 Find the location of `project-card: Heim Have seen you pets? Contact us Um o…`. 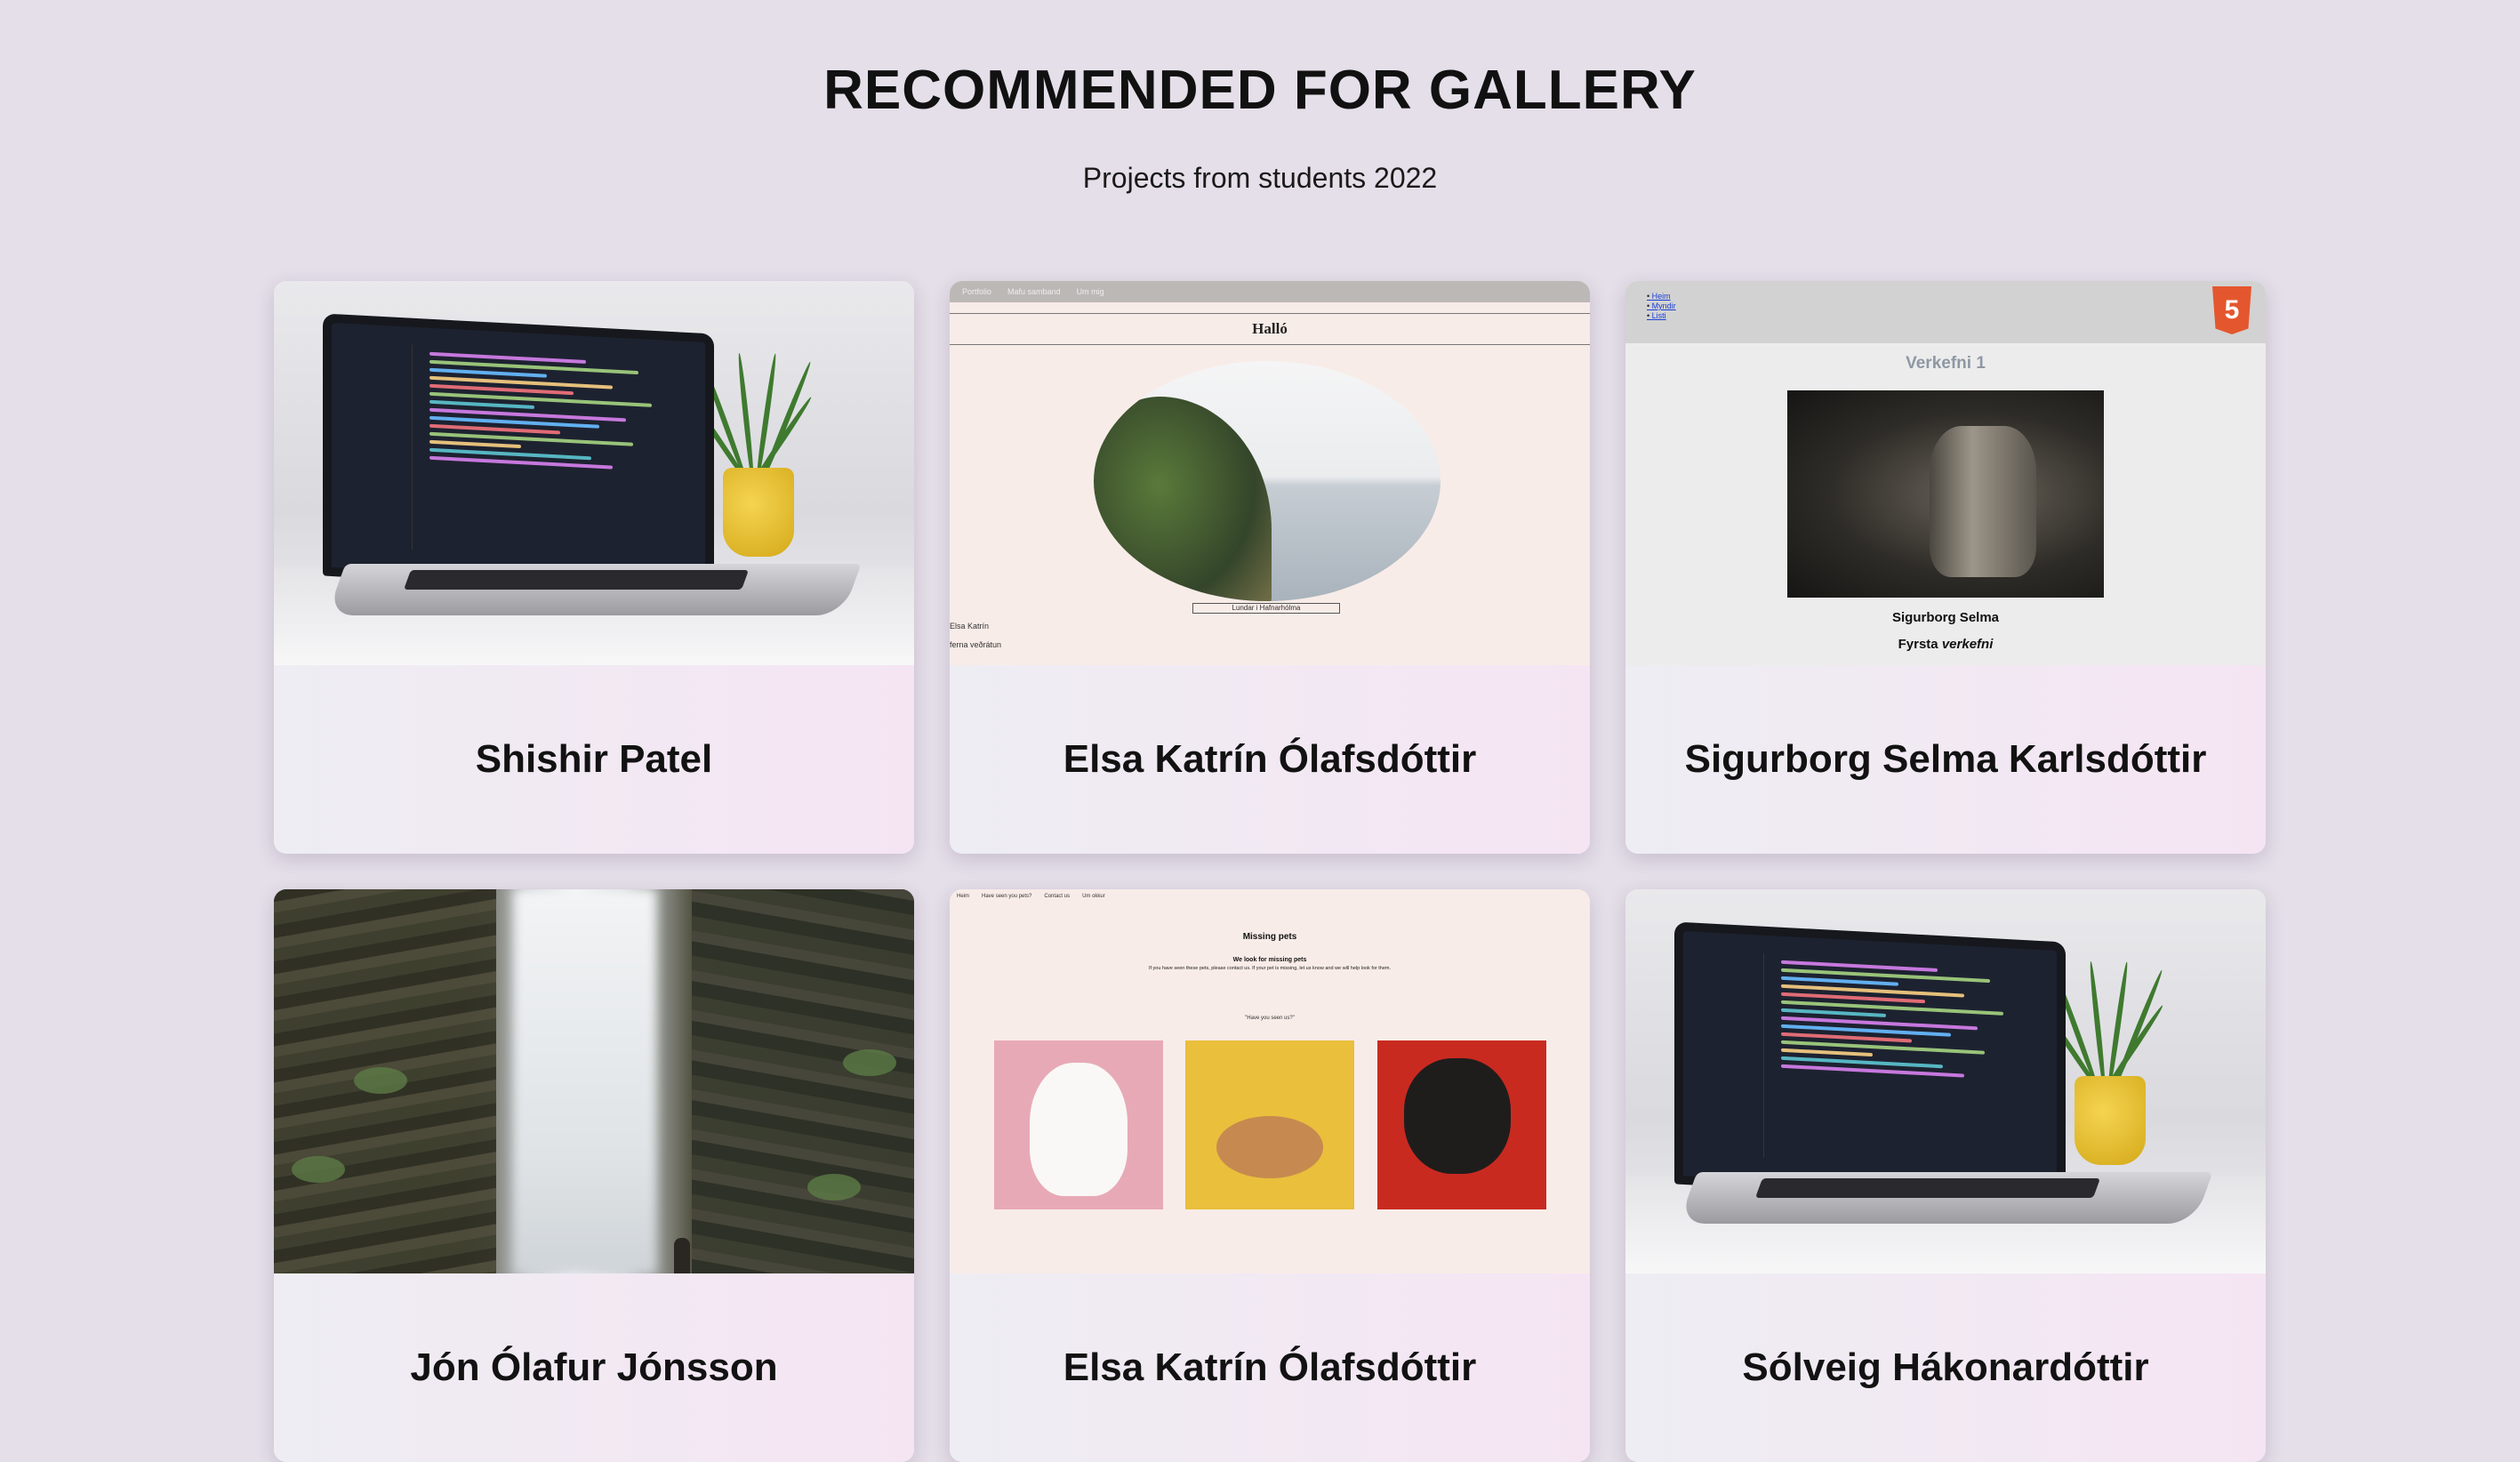

project-card: Heim Have seen you pets? Contact us Um o… is located at coordinates (1270, 1175).